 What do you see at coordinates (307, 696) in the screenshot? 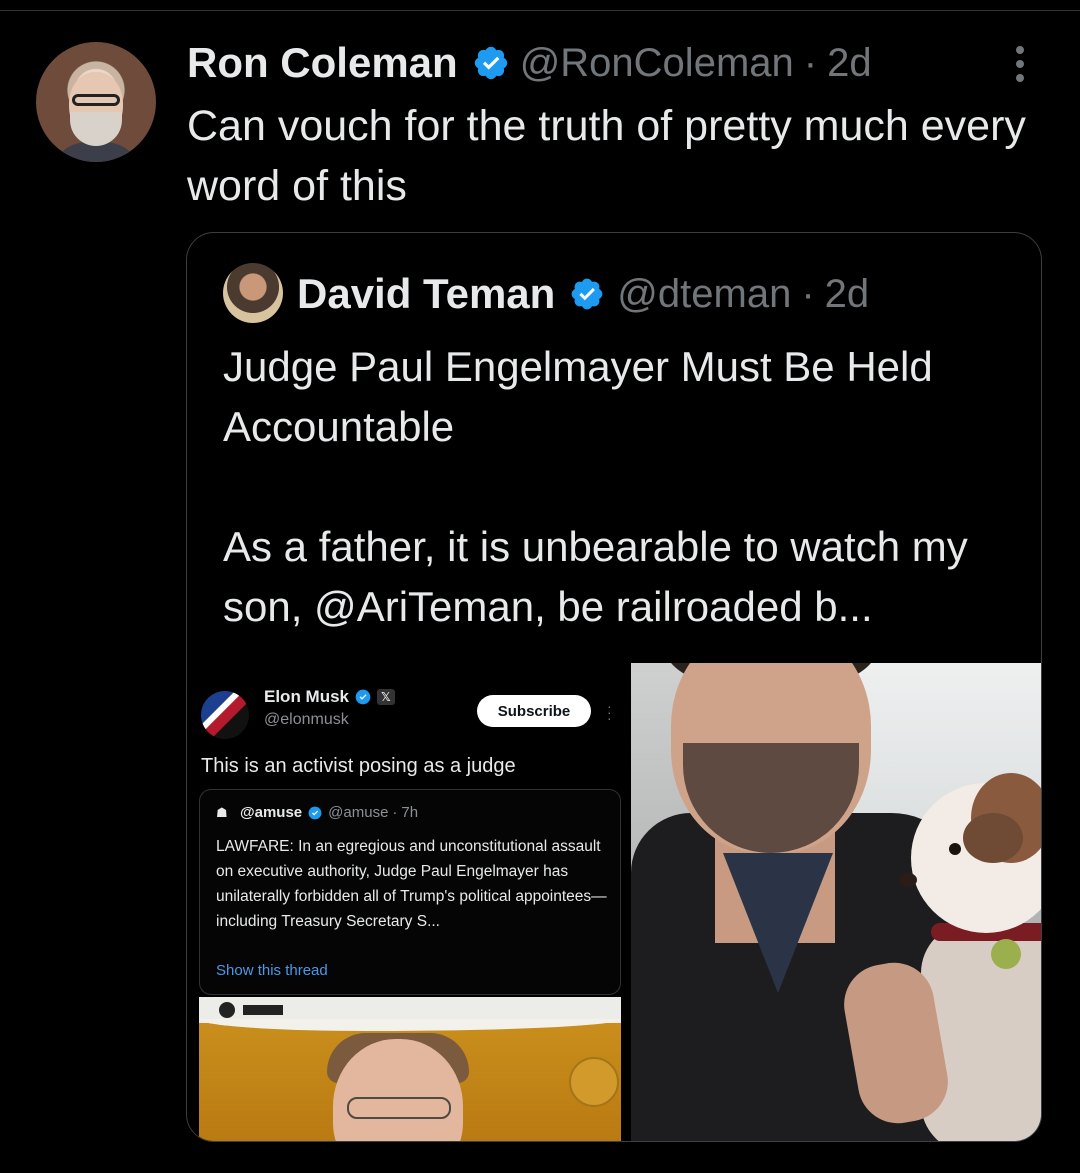
I see `embedded-author-name: Elon Musk` at bounding box center [307, 696].